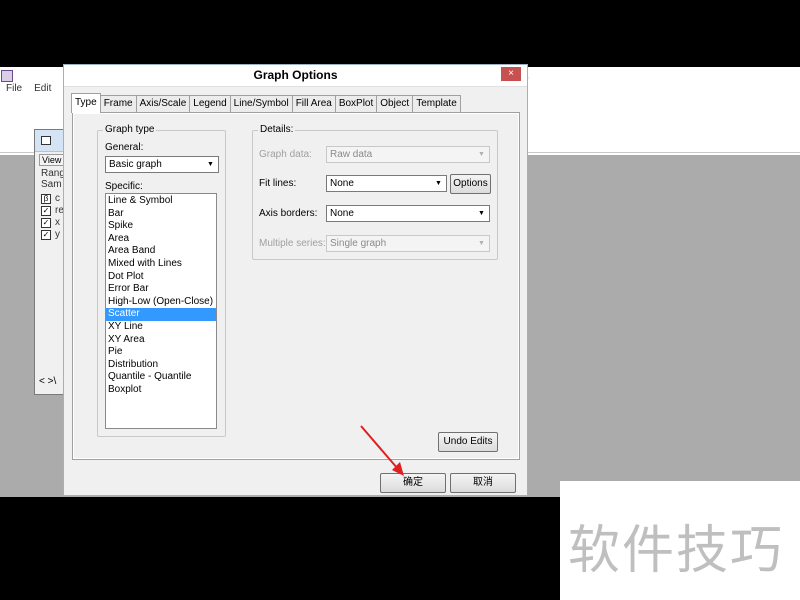 This screenshot has height=600, width=800. Describe the element at coordinates (676, 551) in the screenshot. I see `watermark-text: 软件技巧` at that location.